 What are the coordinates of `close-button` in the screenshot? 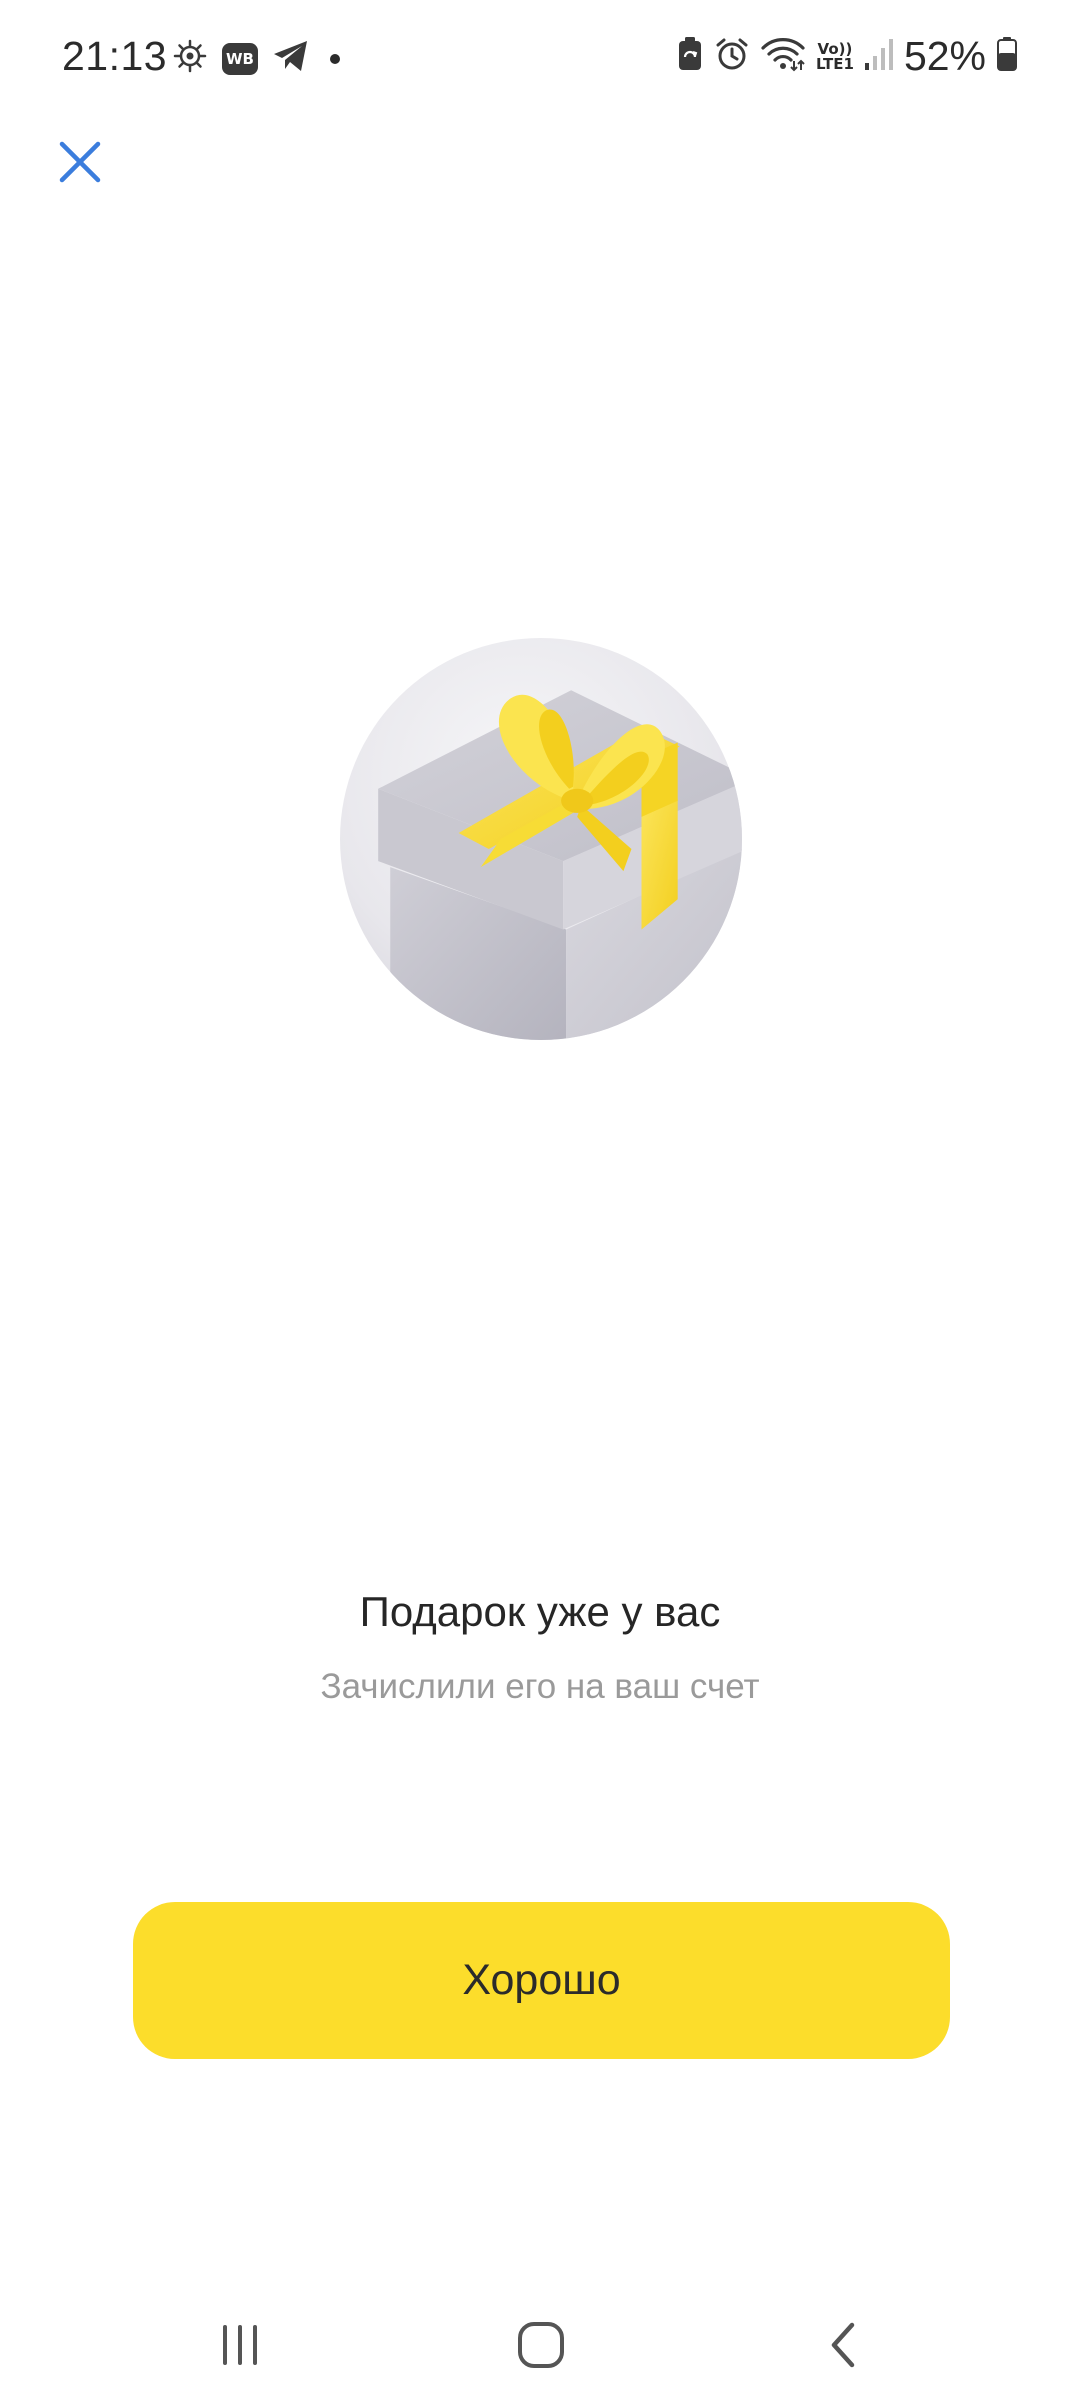 It's located at (80, 162).